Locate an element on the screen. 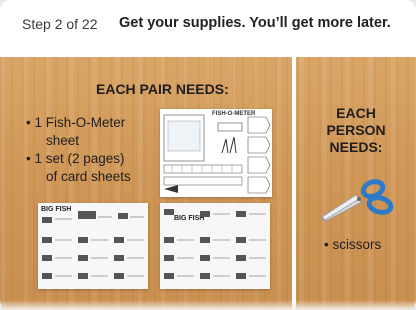 Image resolution: width=416 pixels, height=310 pixels. fish-o-meter-sheet: FISH-O-METER is located at coordinates (216, 153).